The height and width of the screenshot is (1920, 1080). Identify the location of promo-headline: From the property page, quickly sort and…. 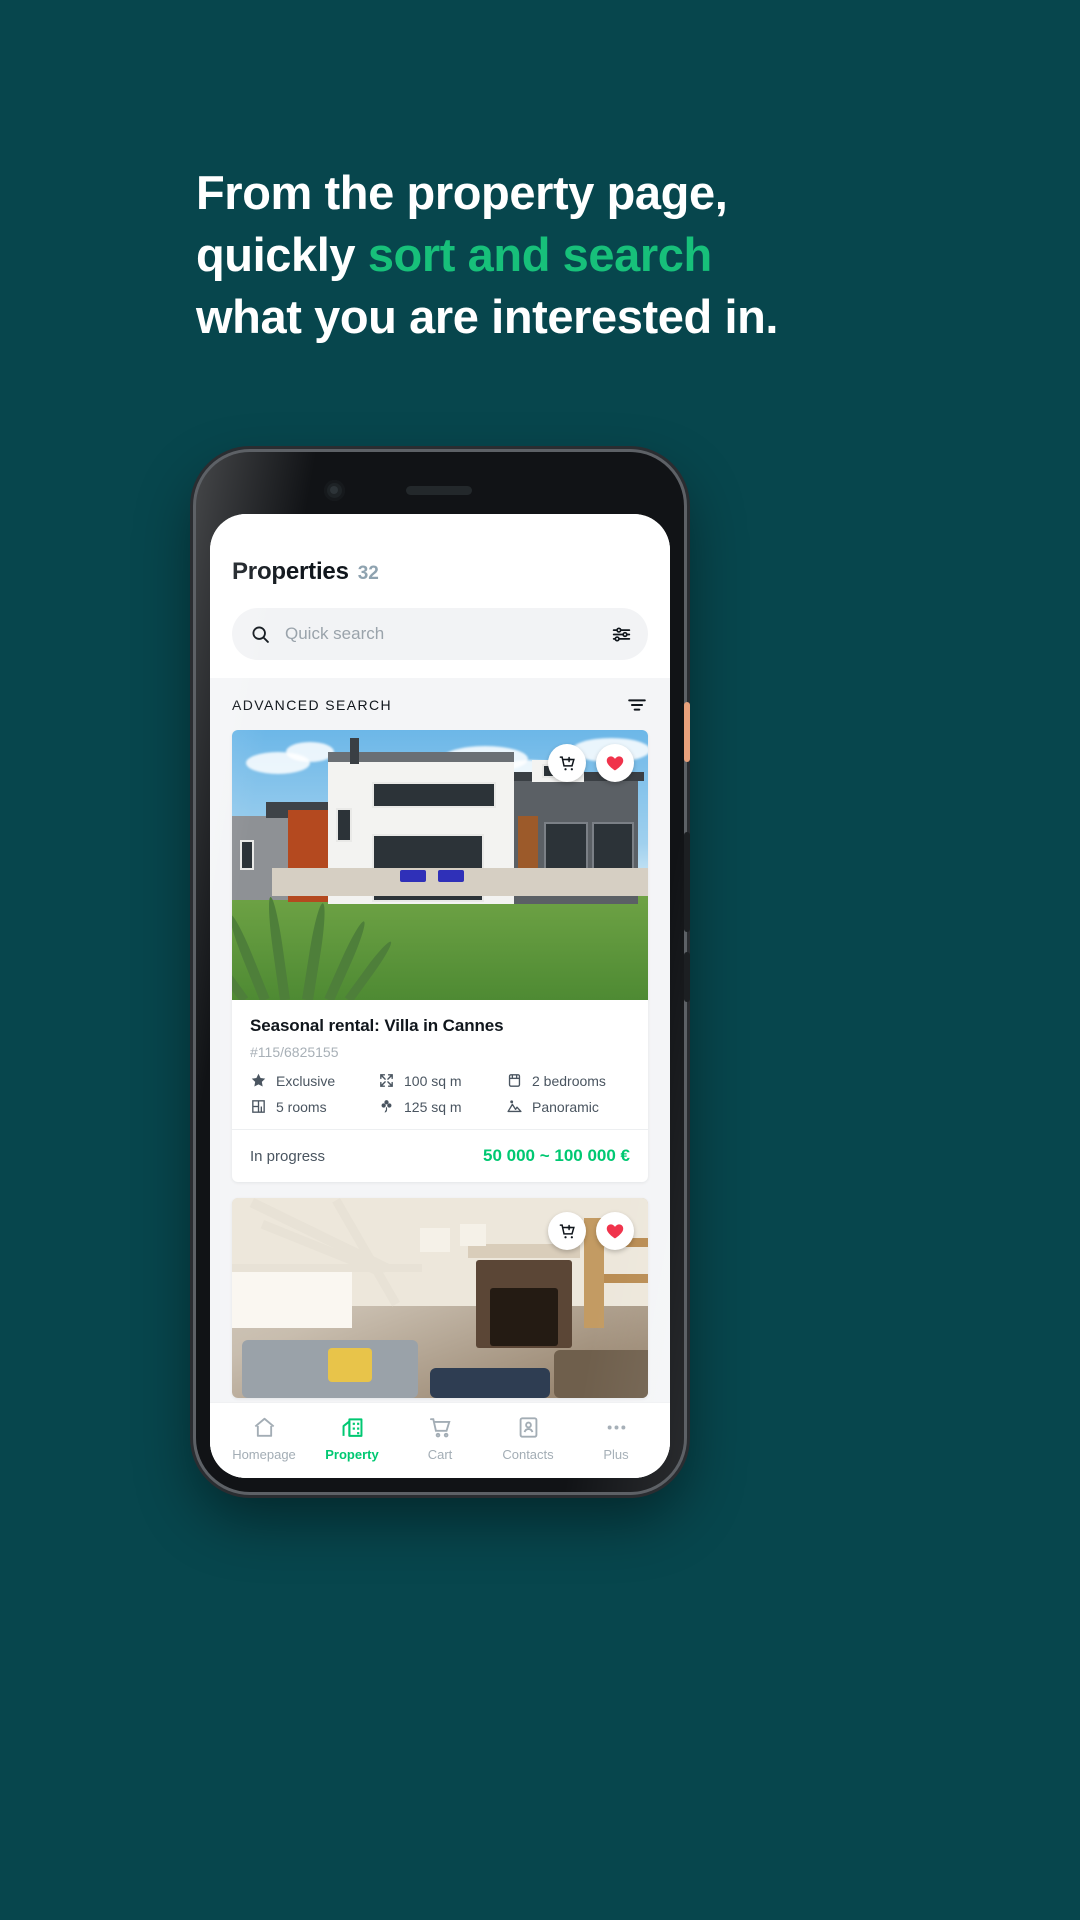
(576, 255).